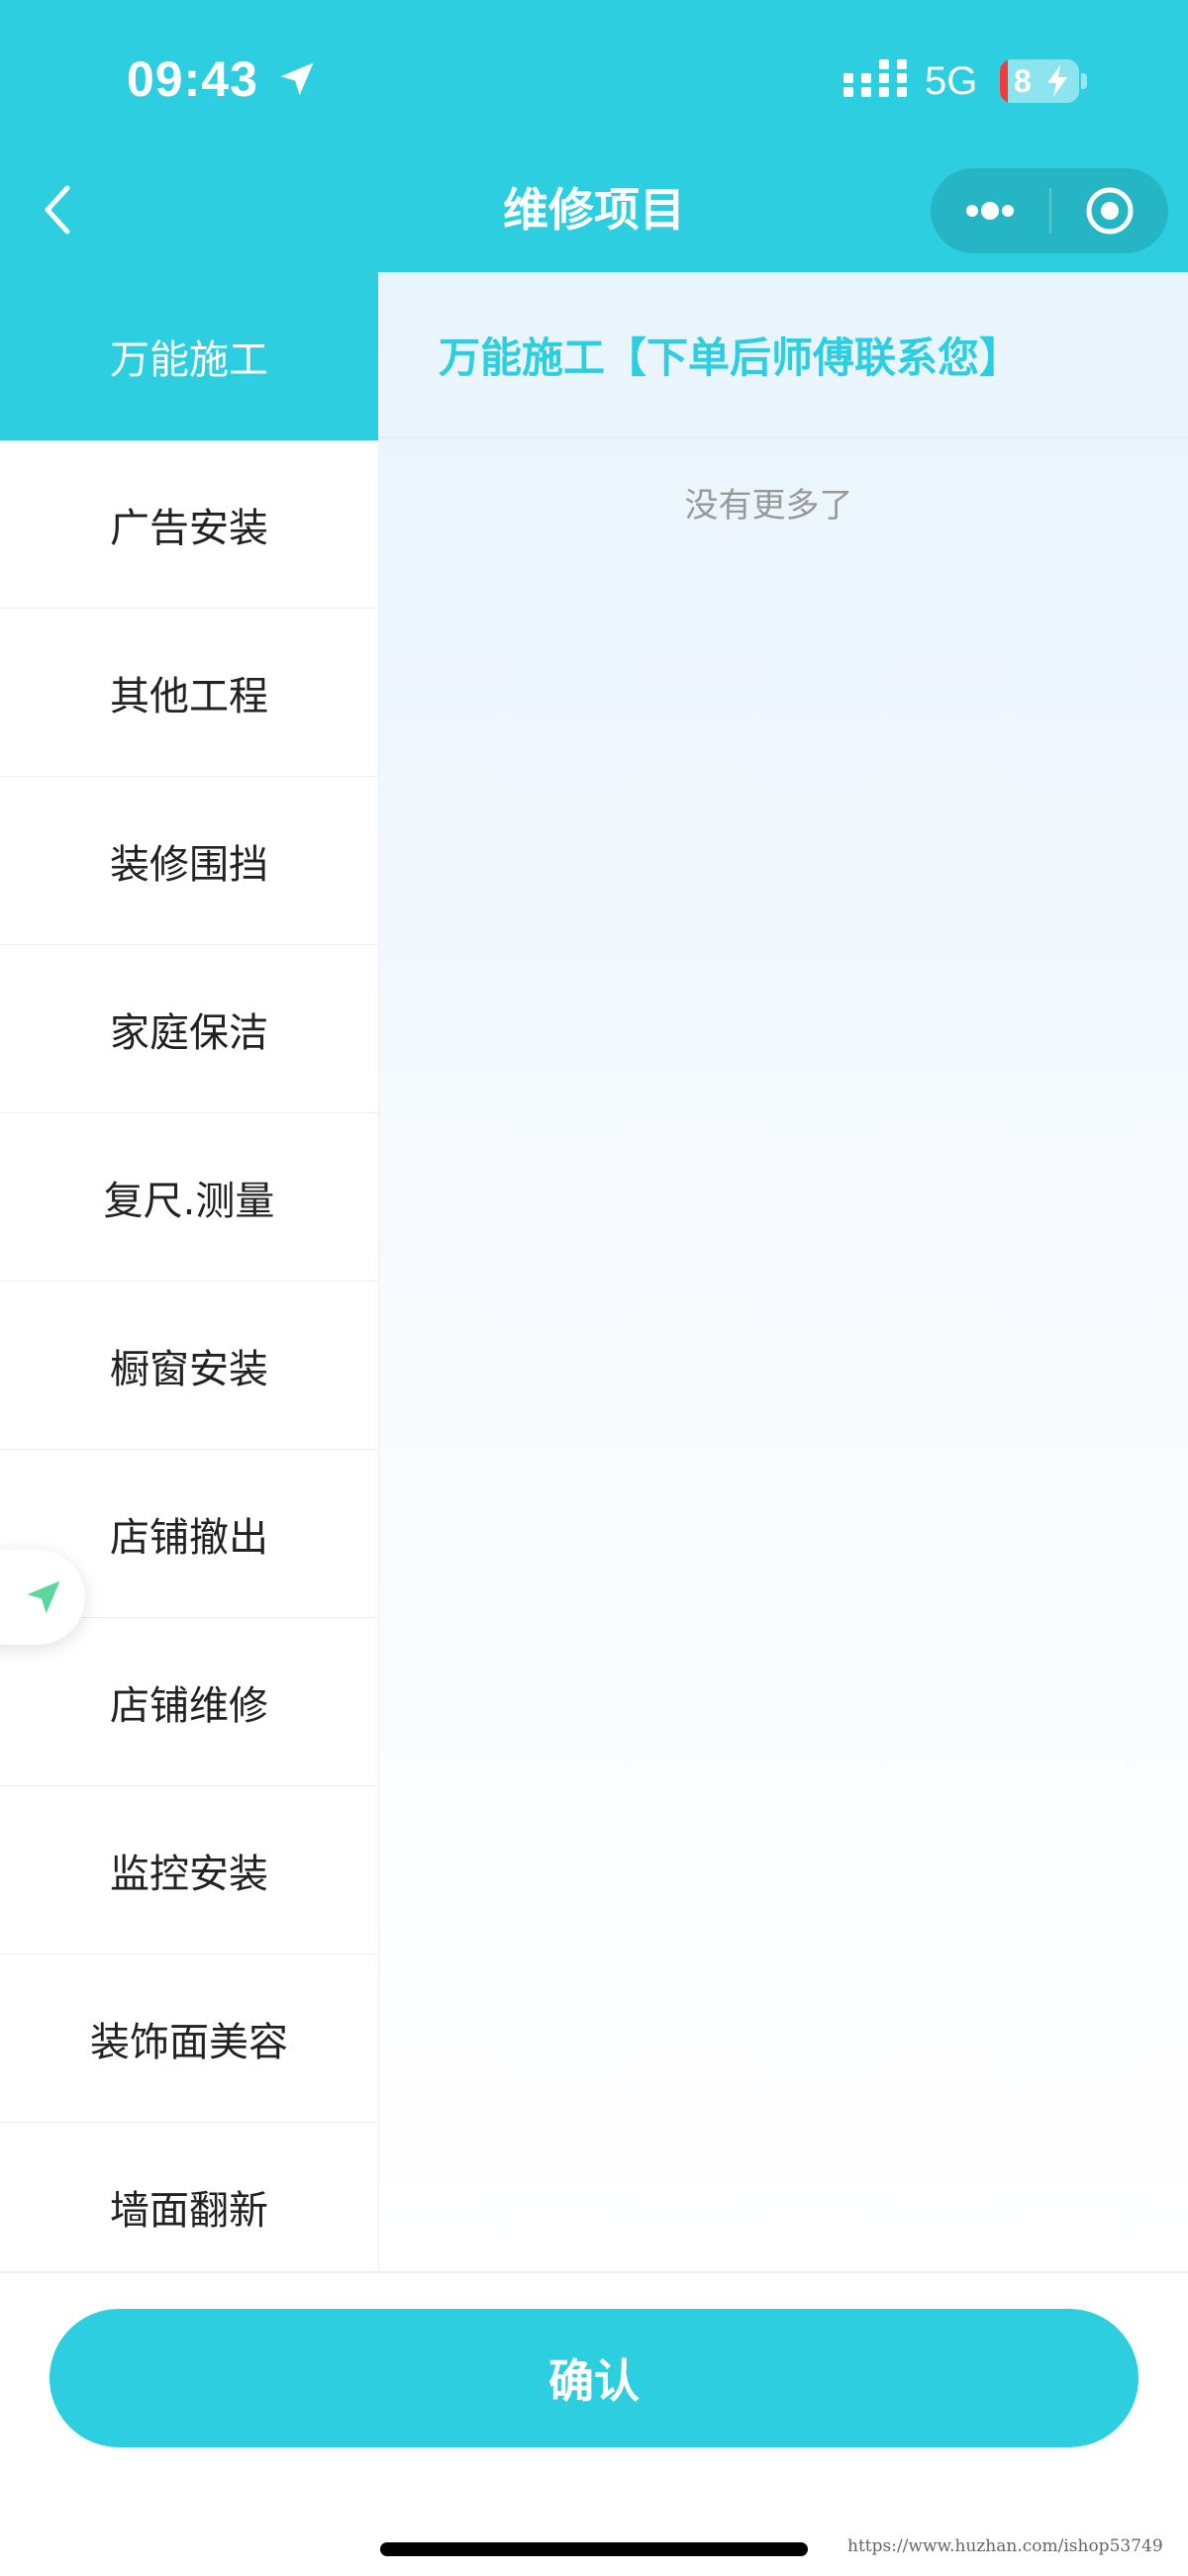 This screenshot has height=2576, width=1188. Describe the element at coordinates (189, 1702) in the screenshot. I see `sidebar-item-store-repair: 店铺维修` at that location.